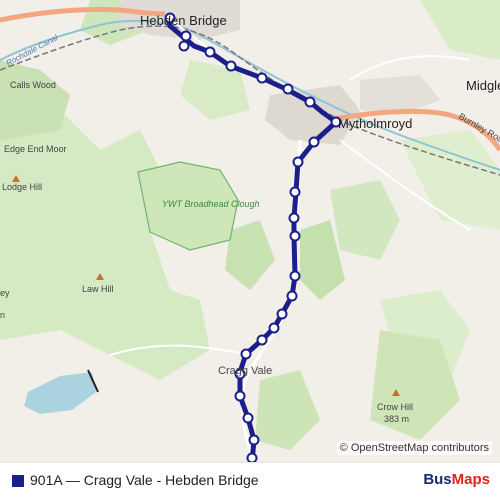  I want to click on place-label-midgley: Midgle, so click(483, 85).